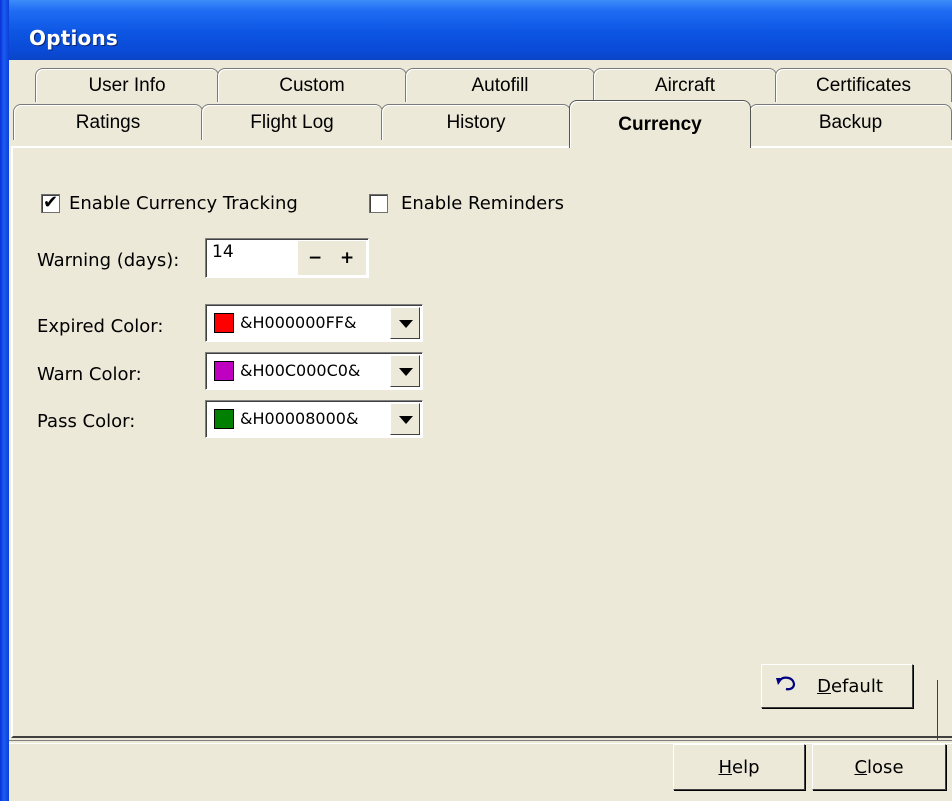  What do you see at coordinates (108, 122) in the screenshot?
I see `tab-ratings: Ratings` at bounding box center [108, 122].